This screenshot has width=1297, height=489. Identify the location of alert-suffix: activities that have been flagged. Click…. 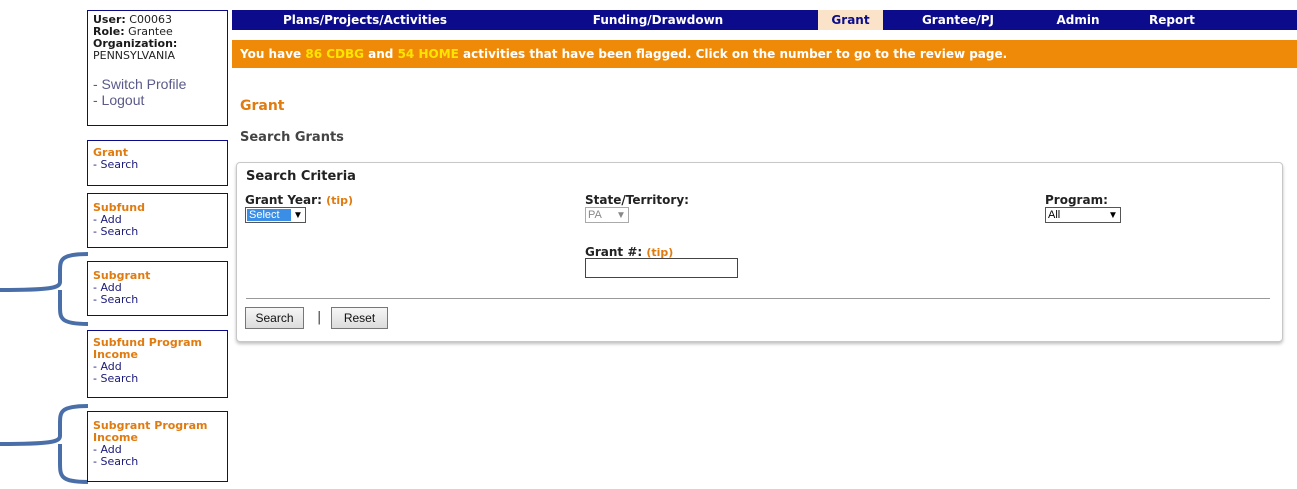
(733, 54).